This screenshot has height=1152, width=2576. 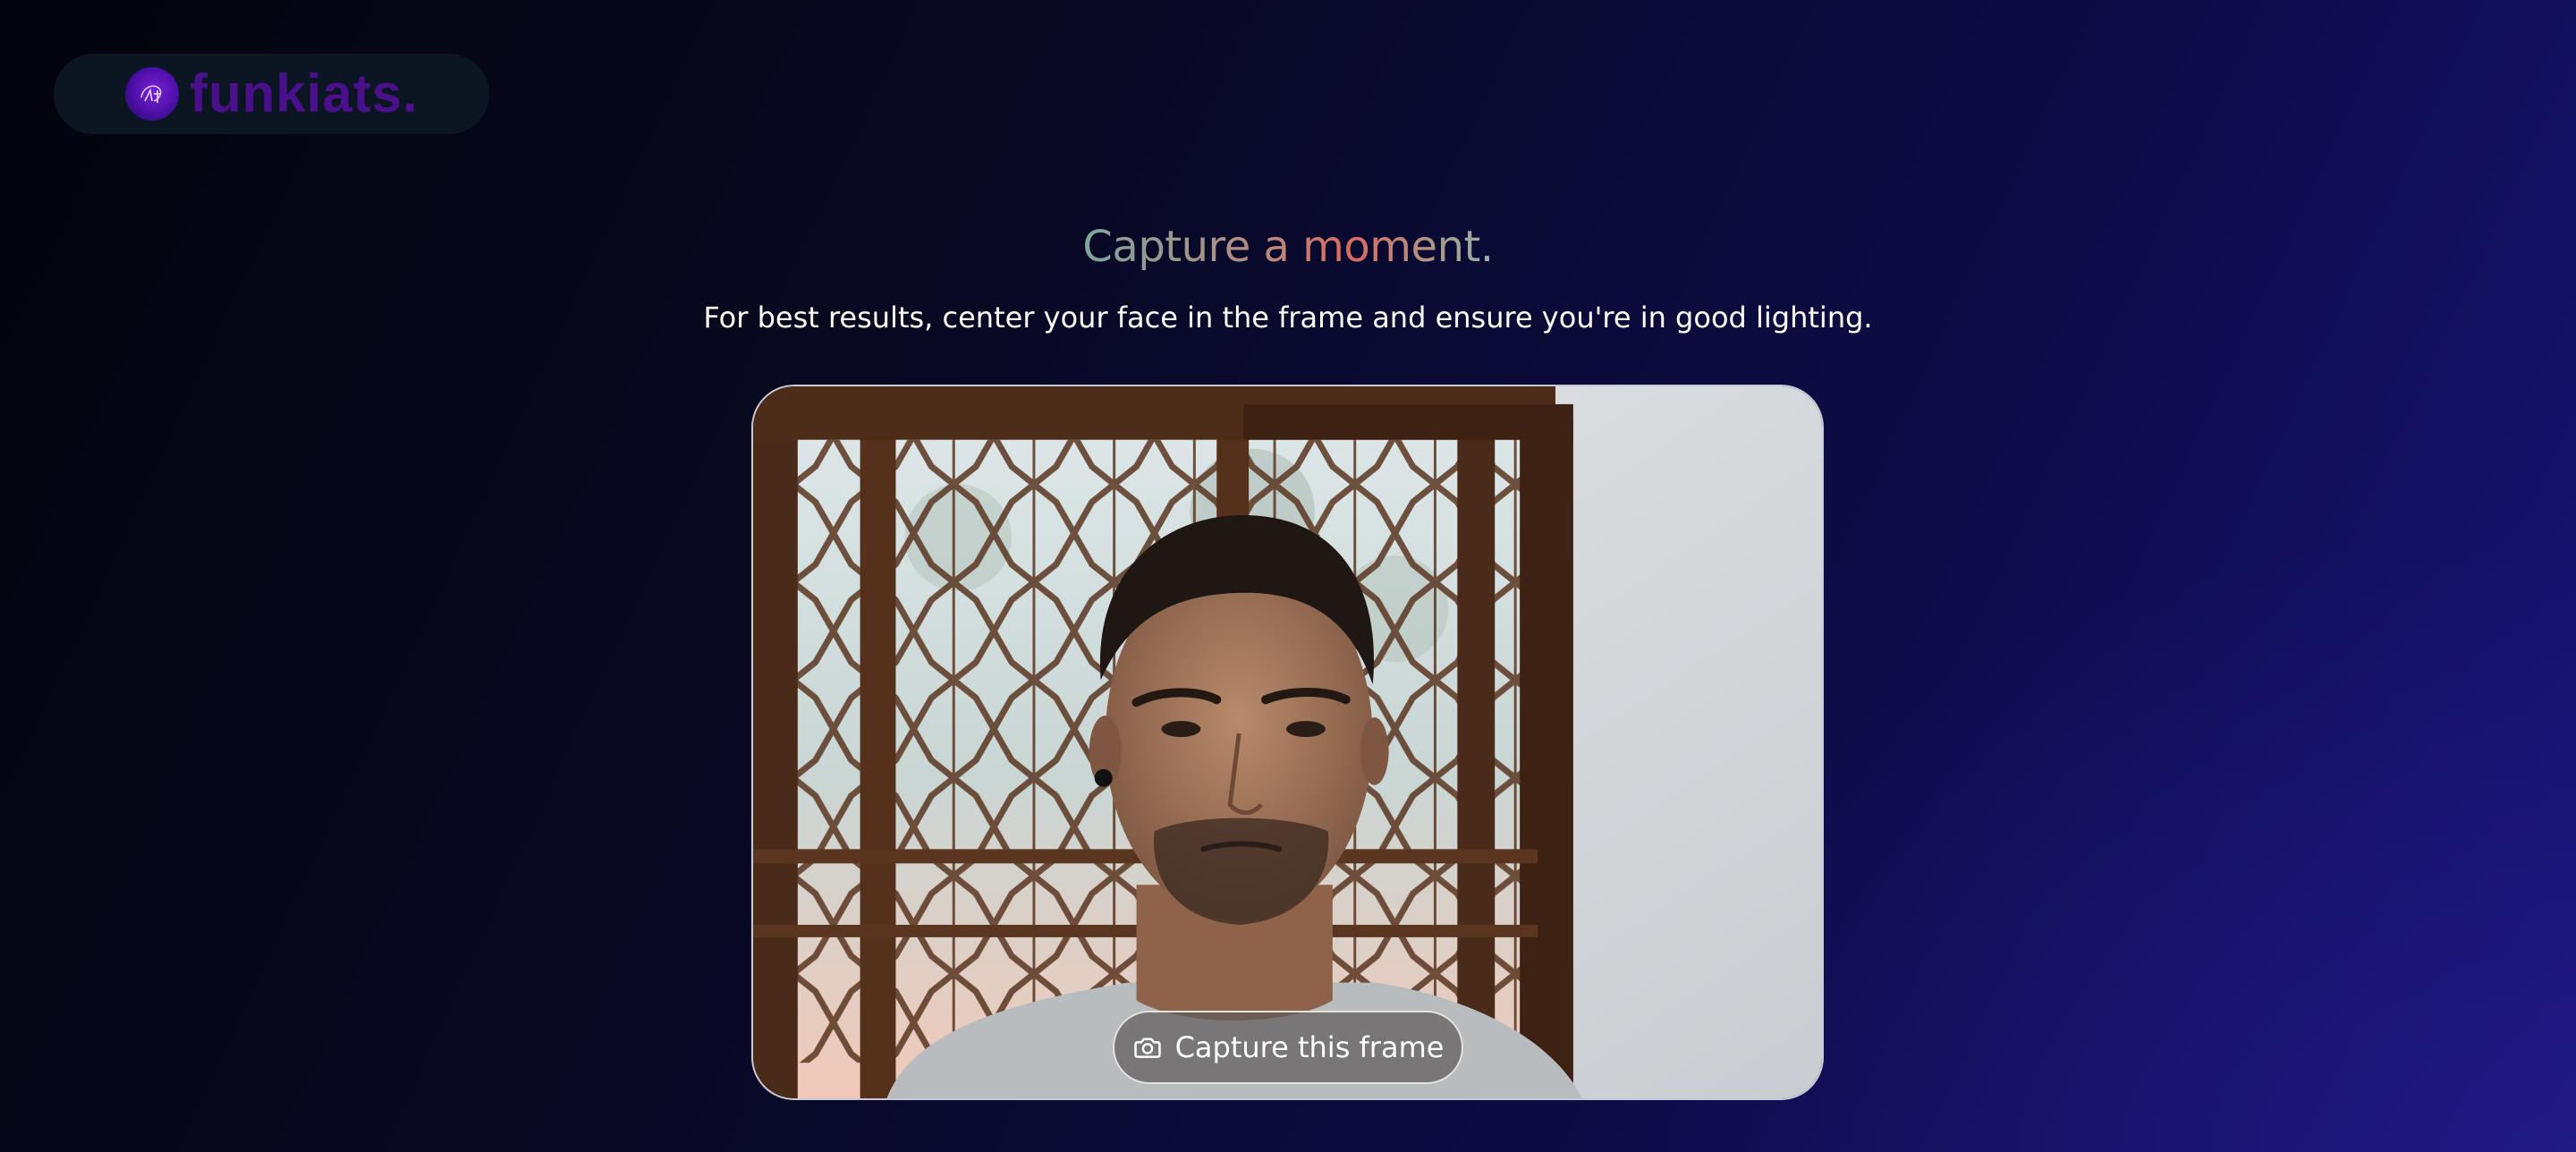 I want to click on capture-button-label: Capture this frame, so click(x=1309, y=1047).